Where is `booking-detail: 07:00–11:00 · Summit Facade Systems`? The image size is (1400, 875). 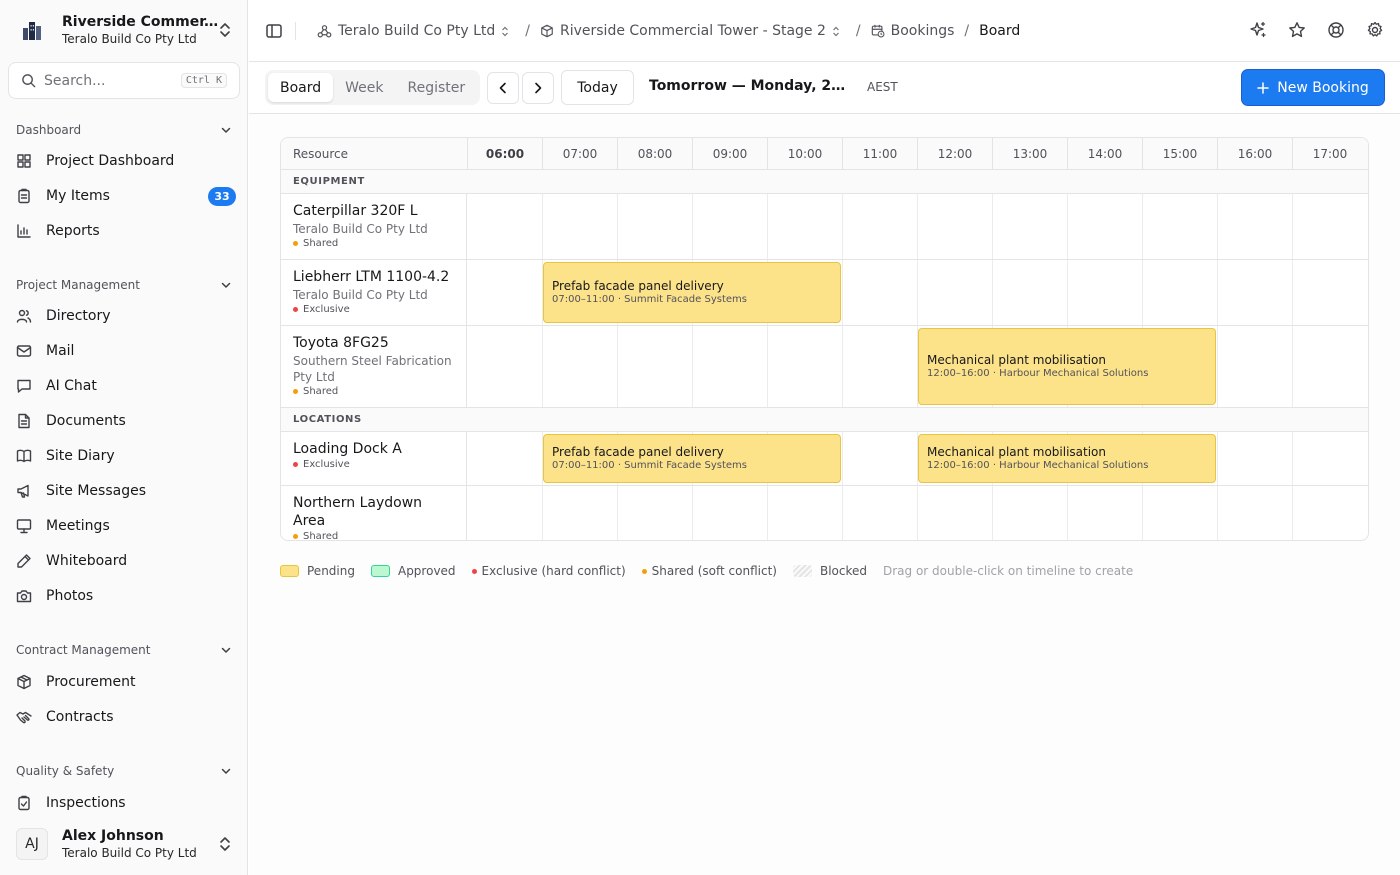
booking-detail: 07:00–11:00 · Summit Facade Systems is located at coordinates (649, 465).